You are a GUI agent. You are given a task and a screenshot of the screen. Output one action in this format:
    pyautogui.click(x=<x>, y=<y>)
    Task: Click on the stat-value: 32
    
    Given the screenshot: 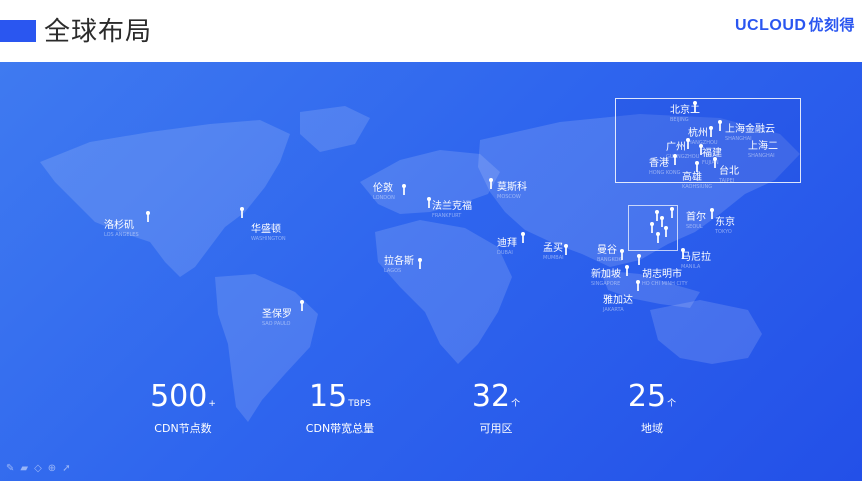 What is the action you would take?
    pyautogui.click(x=491, y=396)
    